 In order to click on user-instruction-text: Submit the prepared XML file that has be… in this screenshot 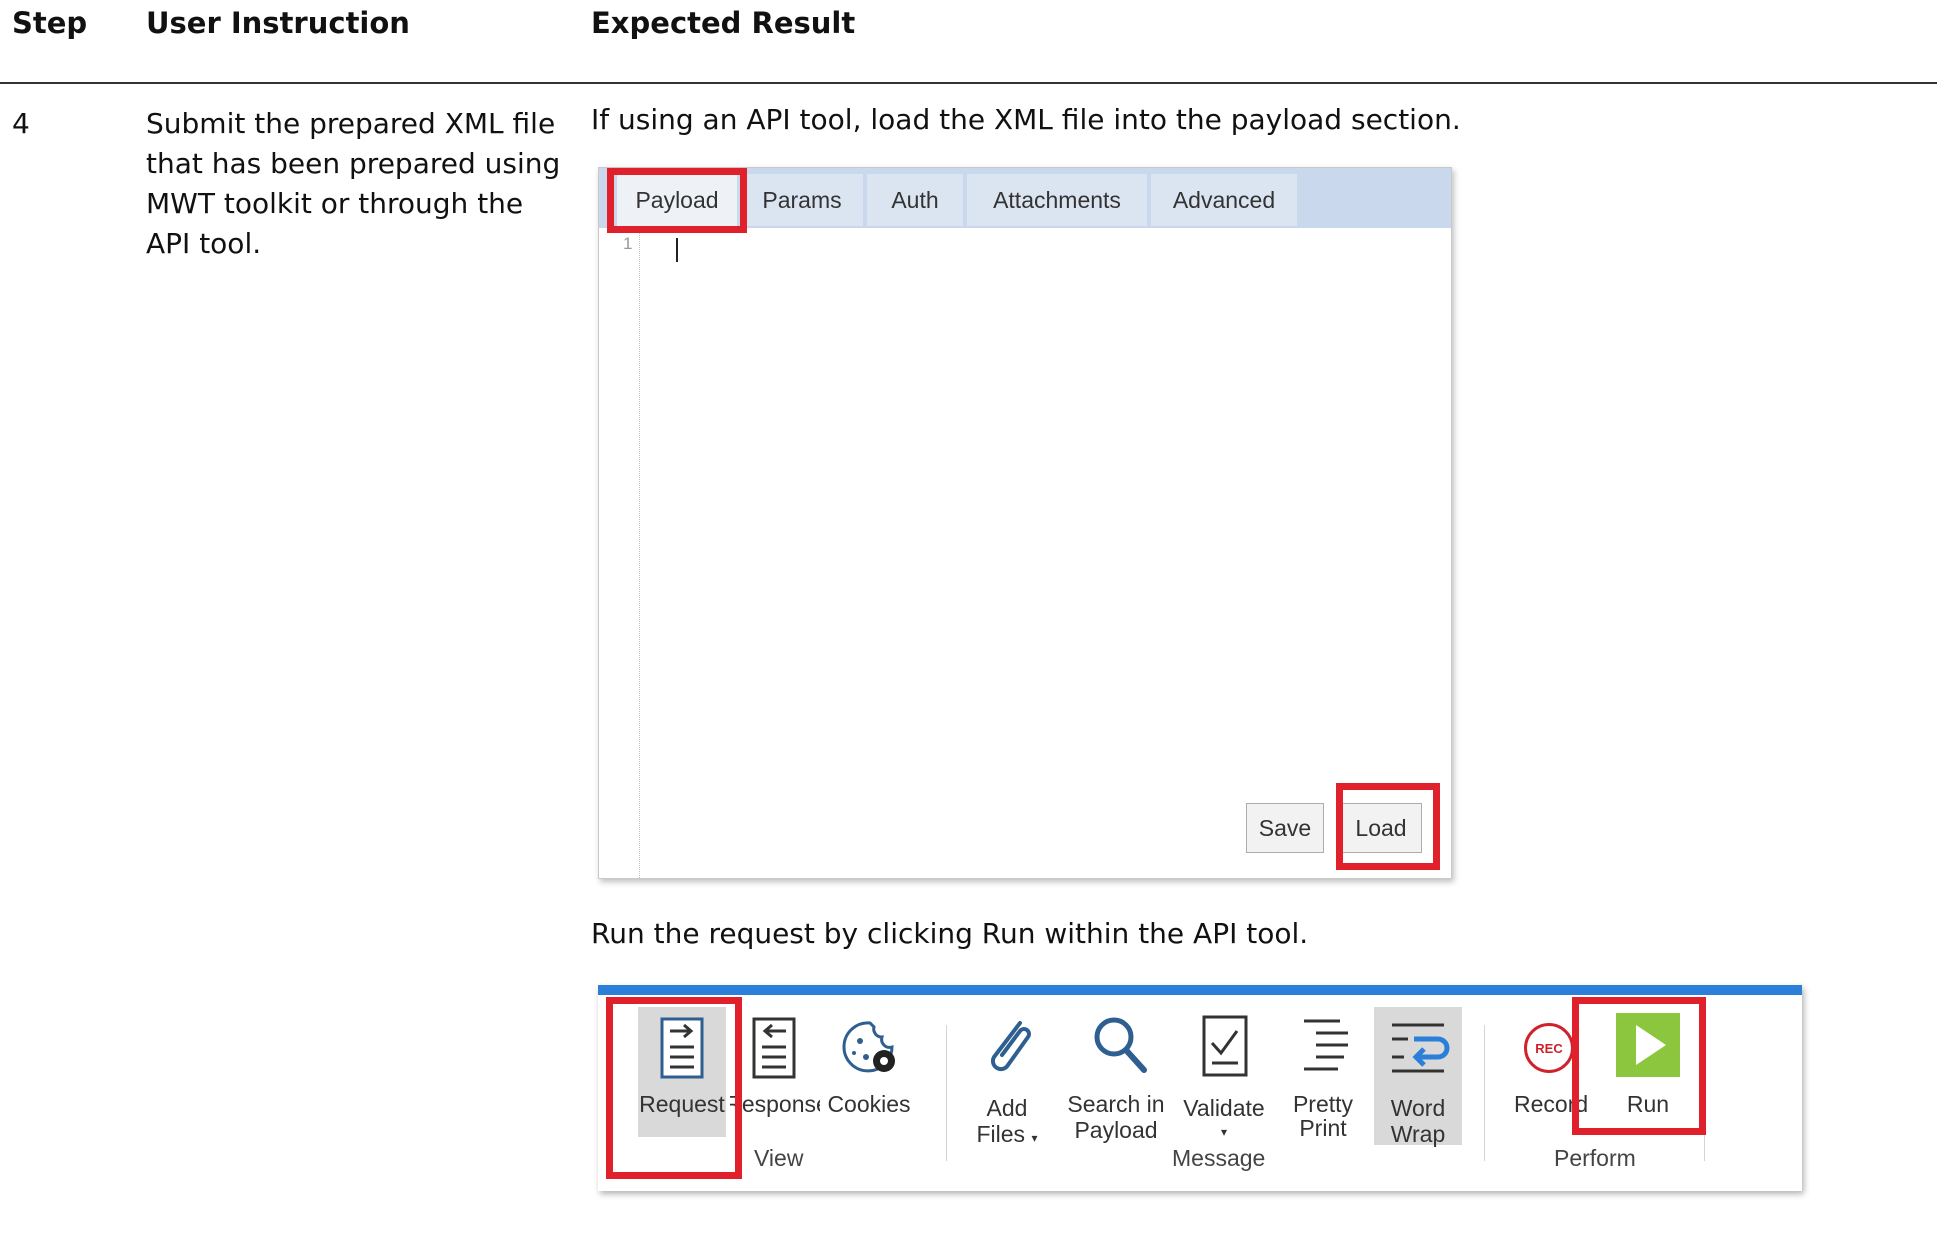, I will do `click(356, 184)`.